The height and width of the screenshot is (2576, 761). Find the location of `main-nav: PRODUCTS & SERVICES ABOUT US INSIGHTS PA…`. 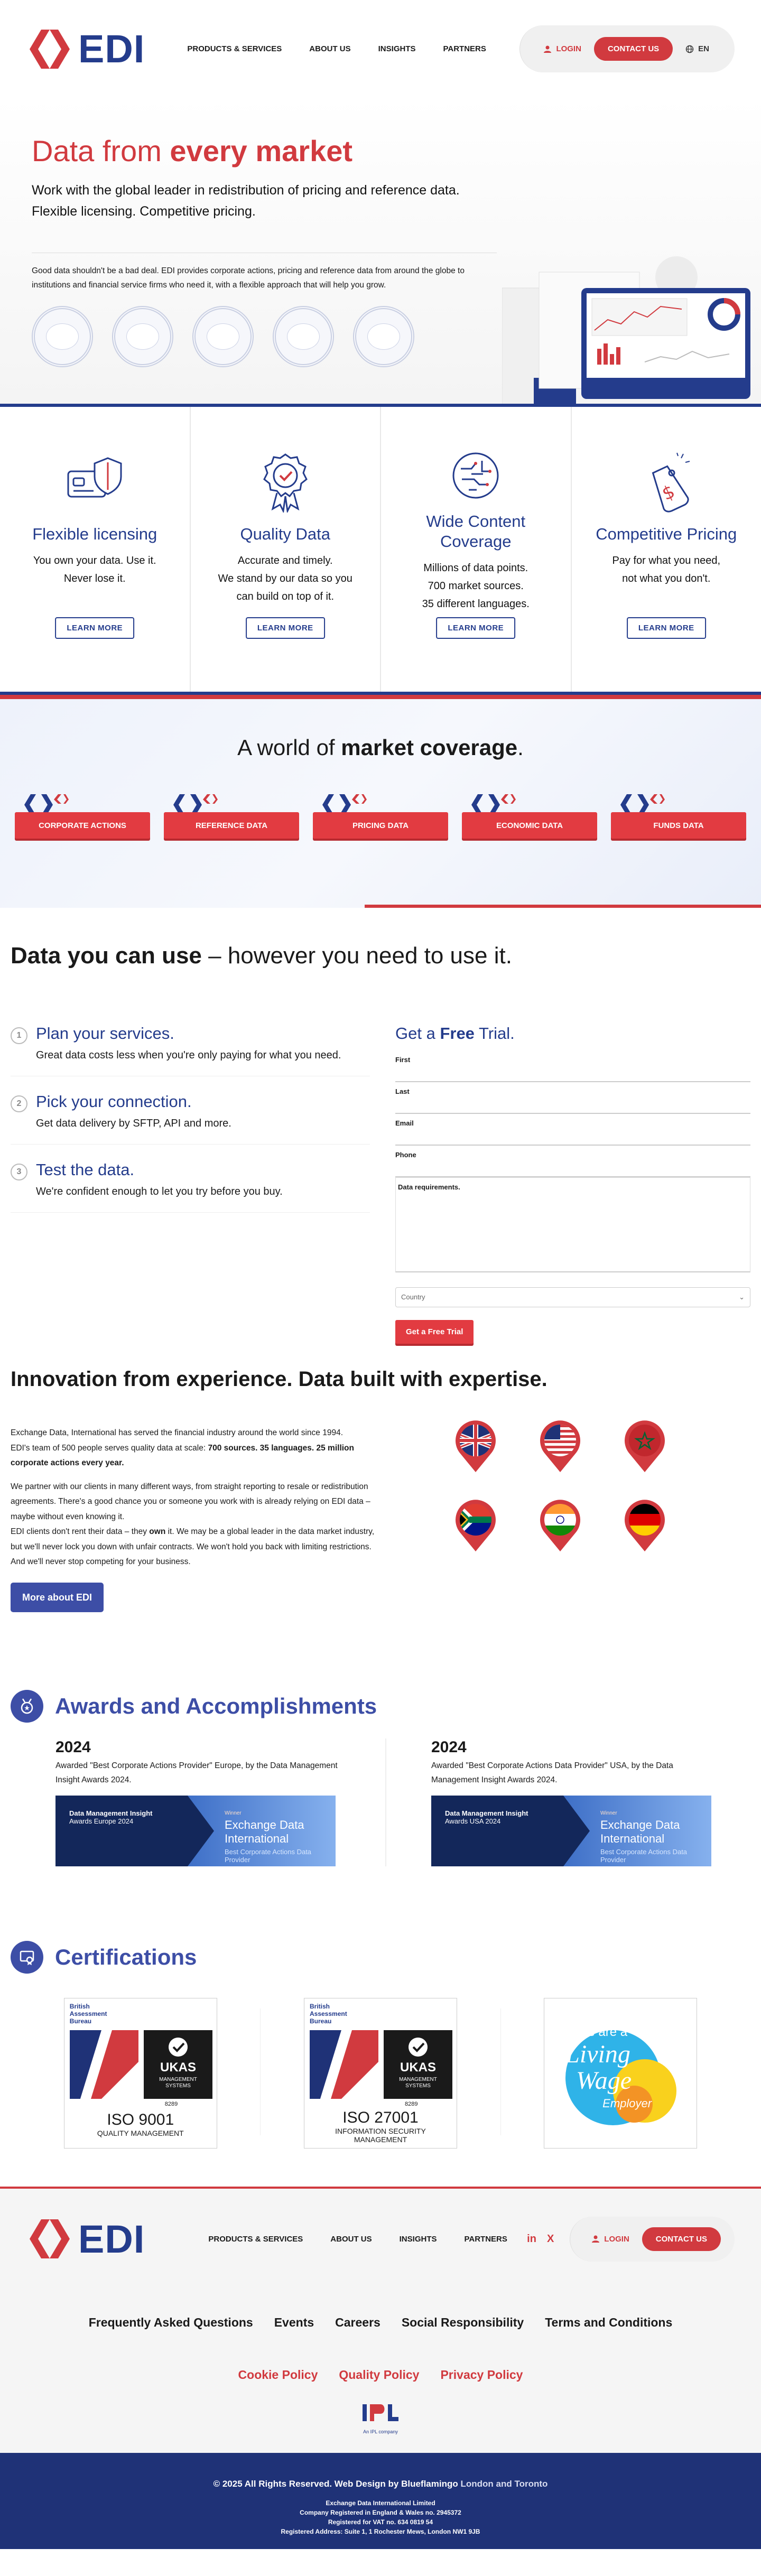

main-nav: PRODUCTS & SERVICES ABOUT US INSIGHTS PA… is located at coordinates (353, 48).